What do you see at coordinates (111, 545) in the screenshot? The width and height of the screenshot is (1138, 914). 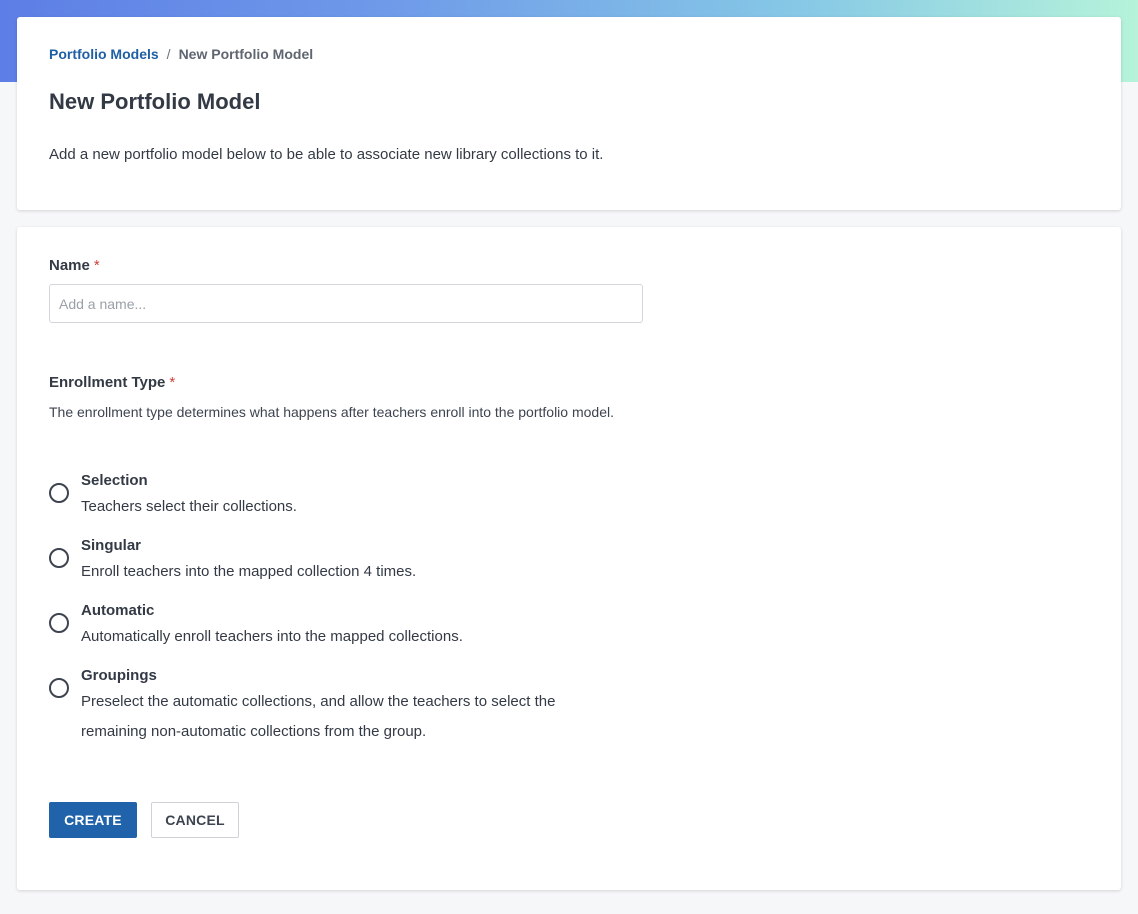 I see `option-title: Singular` at bounding box center [111, 545].